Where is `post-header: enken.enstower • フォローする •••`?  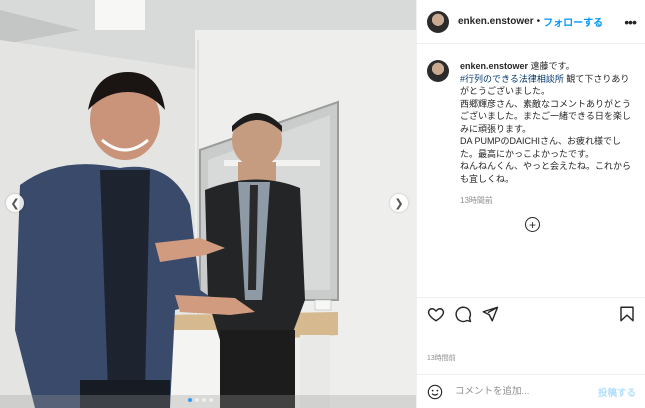
post-header: enken.enstower • フォローする ••• is located at coordinates (531, 22).